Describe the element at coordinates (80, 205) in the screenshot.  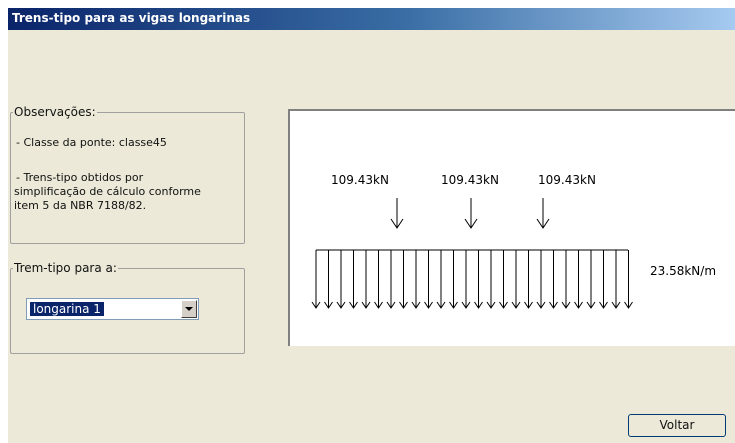
I see `obs-line-trens-3: item 5 da NBR 7188/82.` at that location.